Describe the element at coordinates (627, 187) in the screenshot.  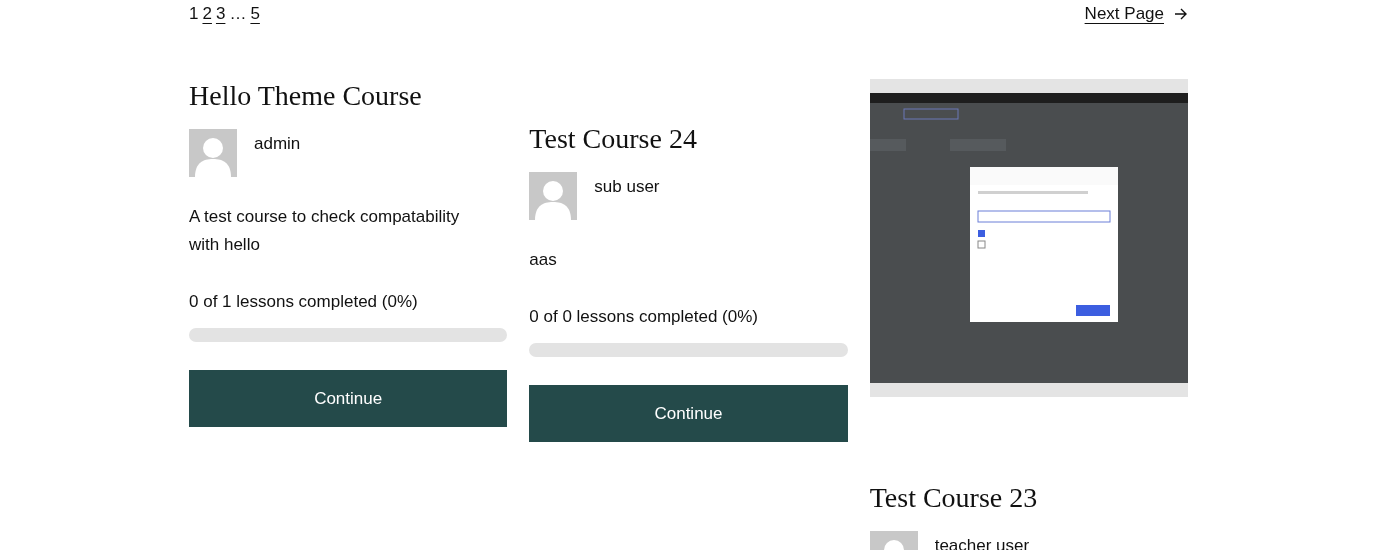
I see `author-name: sub user` at that location.